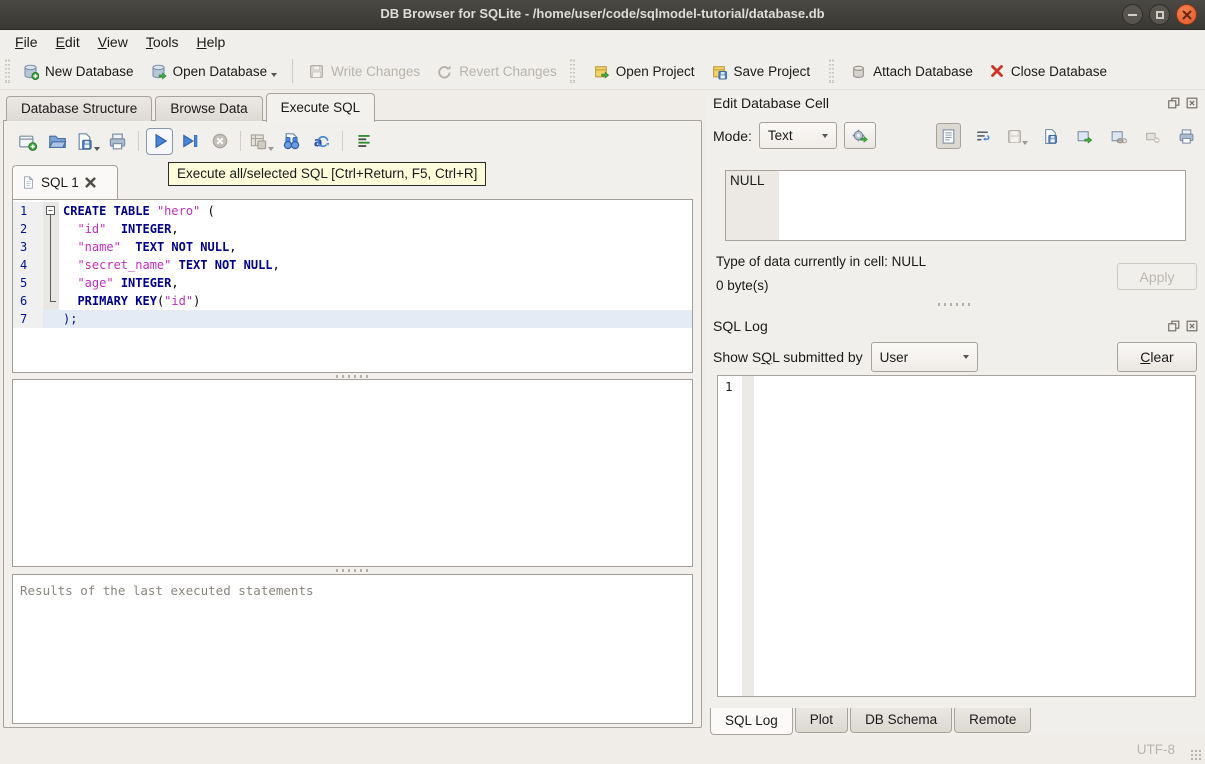  What do you see at coordinates (496, 71) in the screenshot?
I see `revert-changes-button: Revert Changes` at bounding box center [496, 71].